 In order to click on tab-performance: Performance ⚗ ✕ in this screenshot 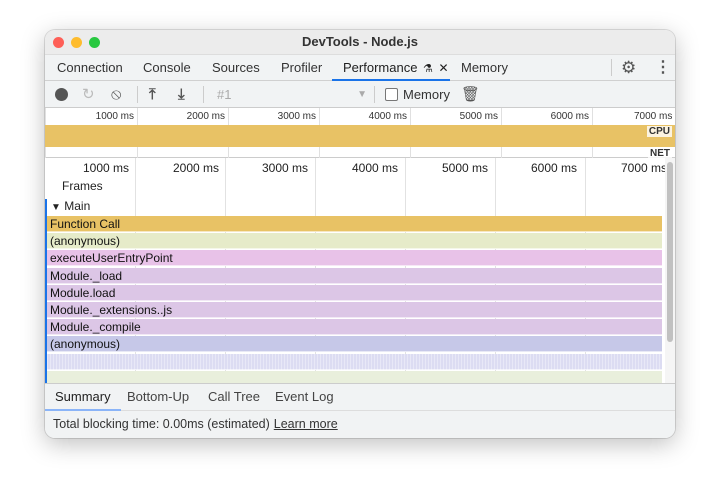, I will do `click(391, 68)`.